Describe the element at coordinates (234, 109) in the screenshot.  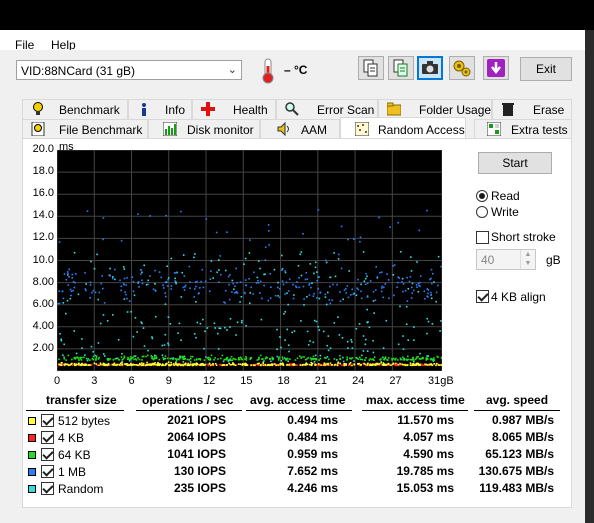
I see `tab-health: Health` at that location.